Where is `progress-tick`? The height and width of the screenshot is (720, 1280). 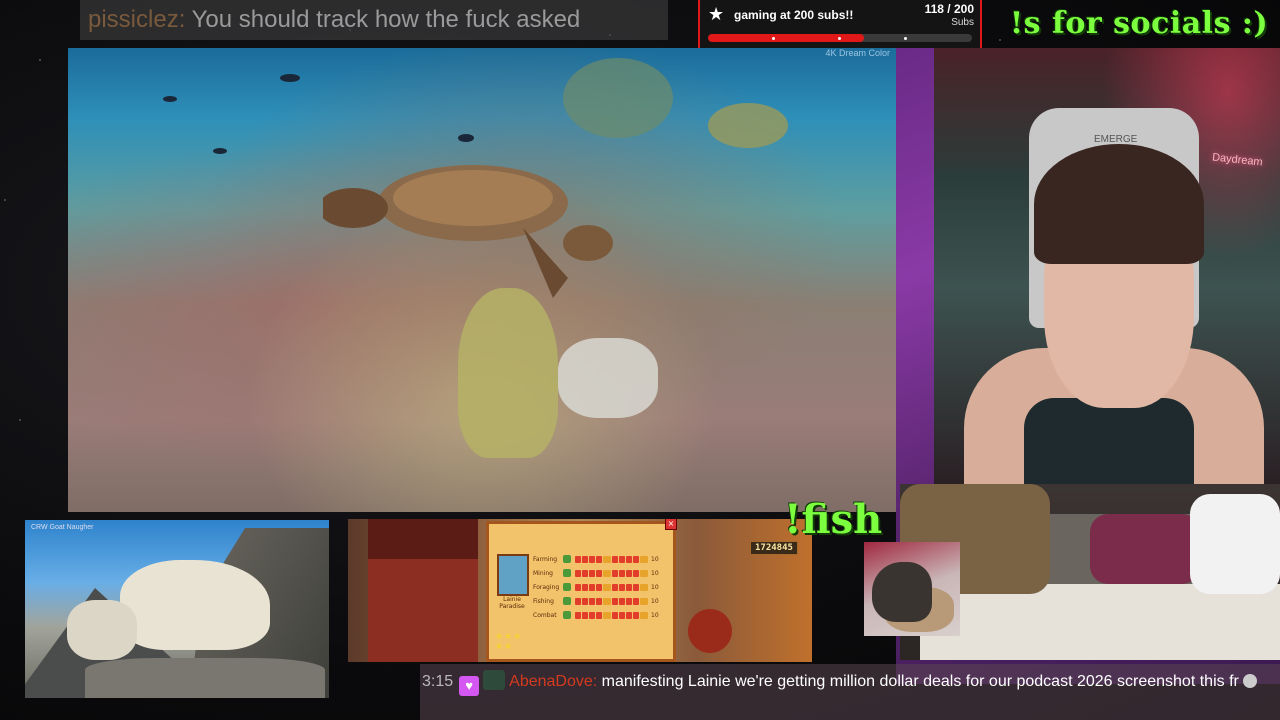
progress-tick is located at coordinates (905, 38).